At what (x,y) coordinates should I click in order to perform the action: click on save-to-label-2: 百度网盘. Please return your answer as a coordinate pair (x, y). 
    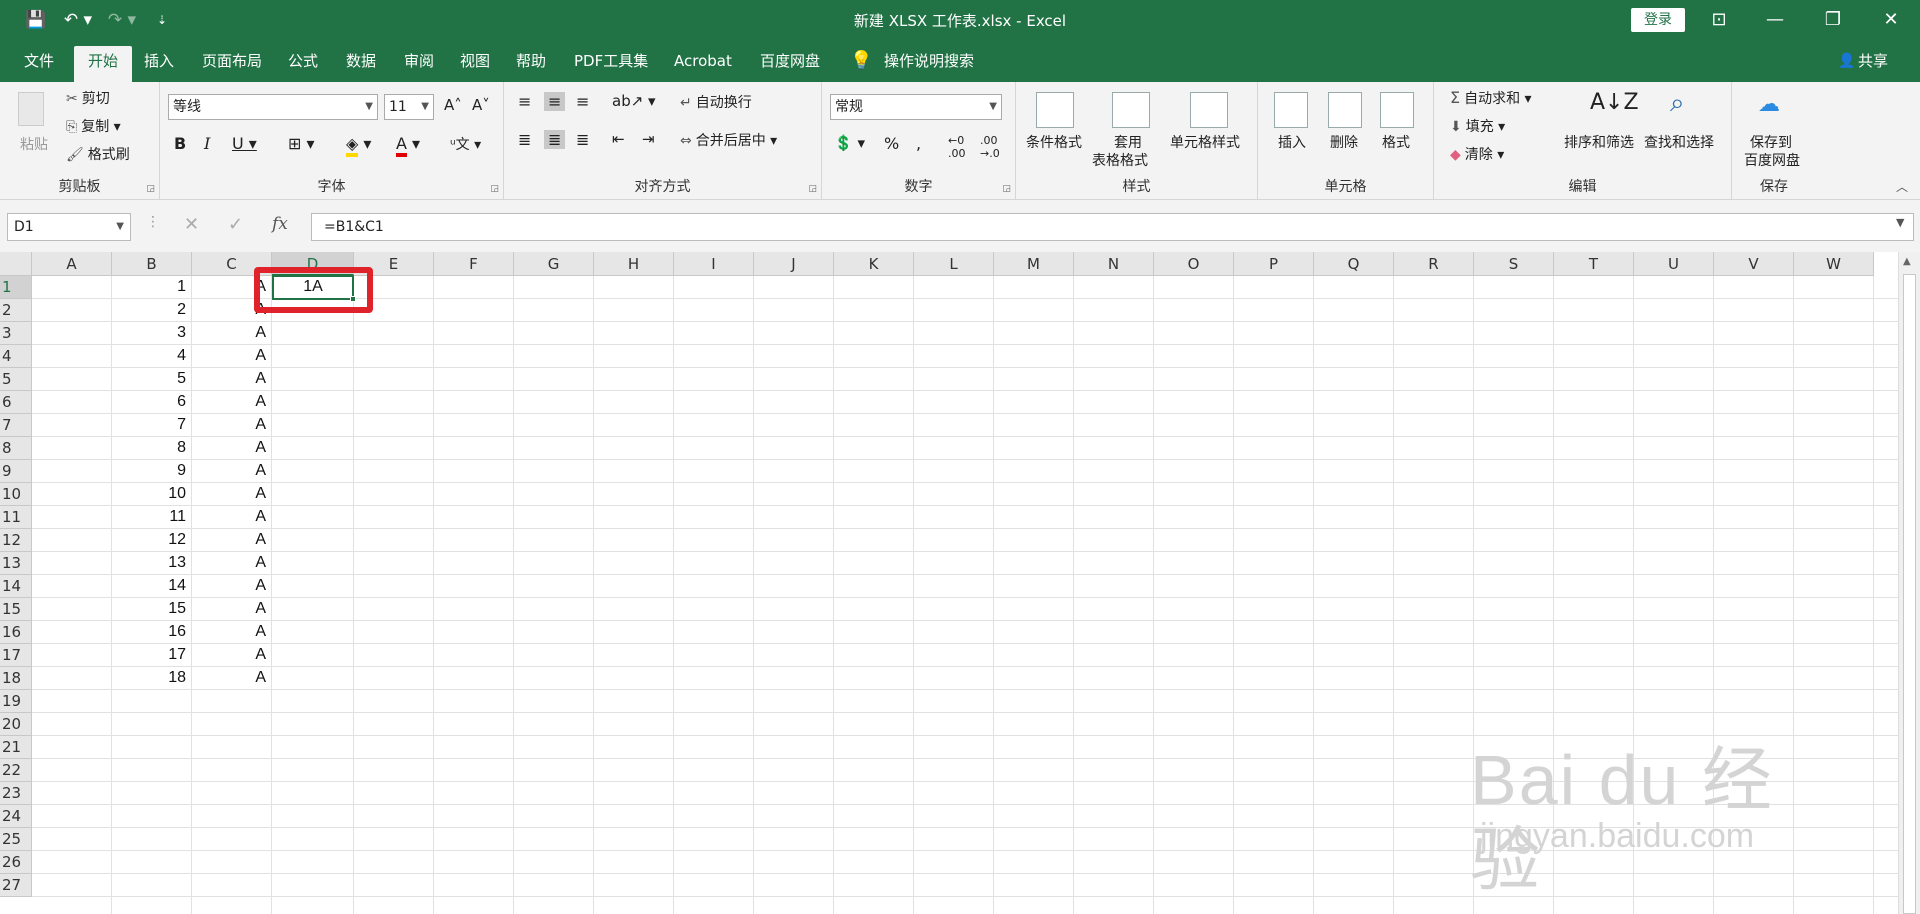
    Looking at the image, I should click on (1772, 160).